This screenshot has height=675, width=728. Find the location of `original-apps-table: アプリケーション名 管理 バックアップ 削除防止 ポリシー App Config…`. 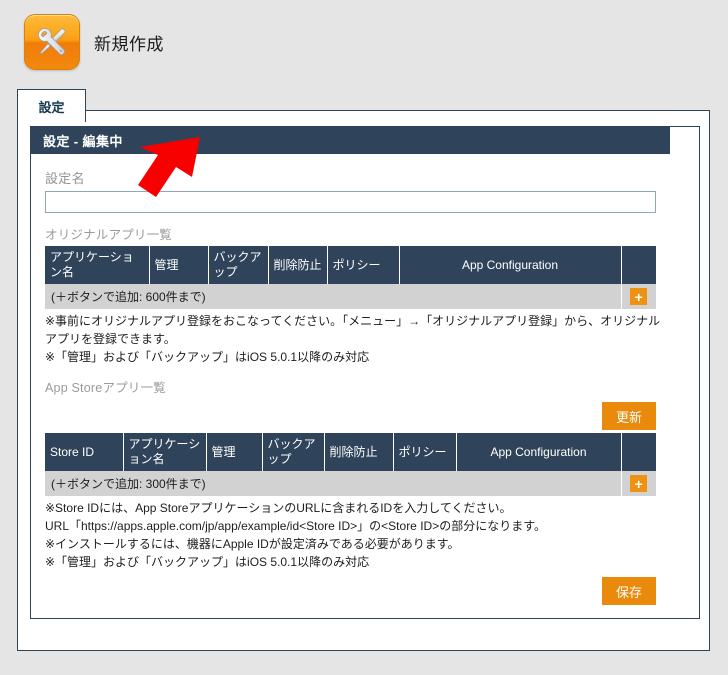

original-apps-table: アプリケーション名 管理 バックアップ 削除防止 ポリシー App Config… is located at coordinates (350, 277).